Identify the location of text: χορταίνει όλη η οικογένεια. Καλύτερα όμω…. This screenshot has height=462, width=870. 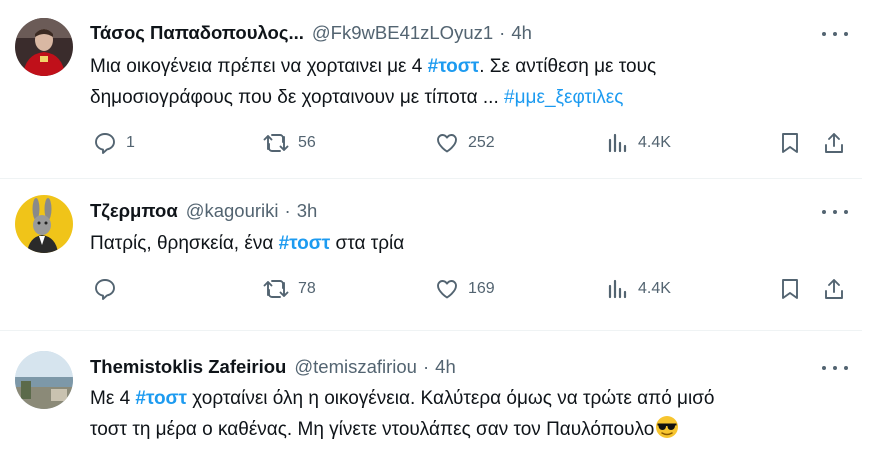
(451, 398).